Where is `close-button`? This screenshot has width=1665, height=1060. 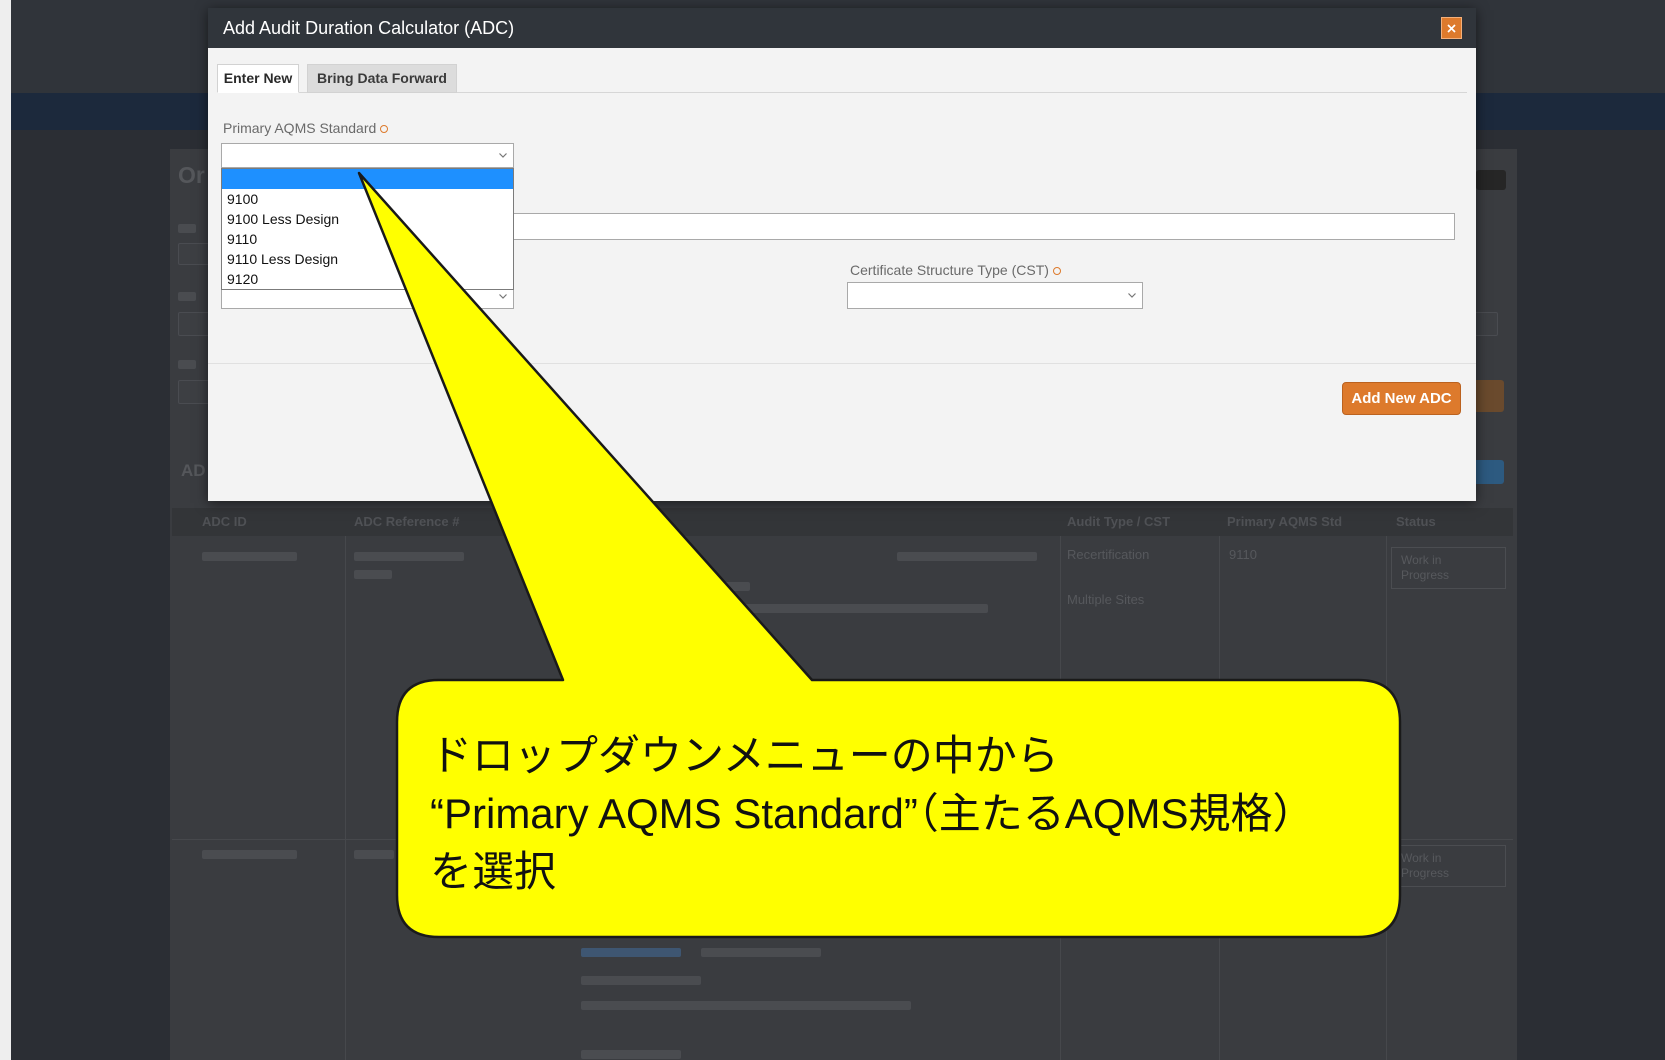 close-button is located at coordinates (1451, 28).